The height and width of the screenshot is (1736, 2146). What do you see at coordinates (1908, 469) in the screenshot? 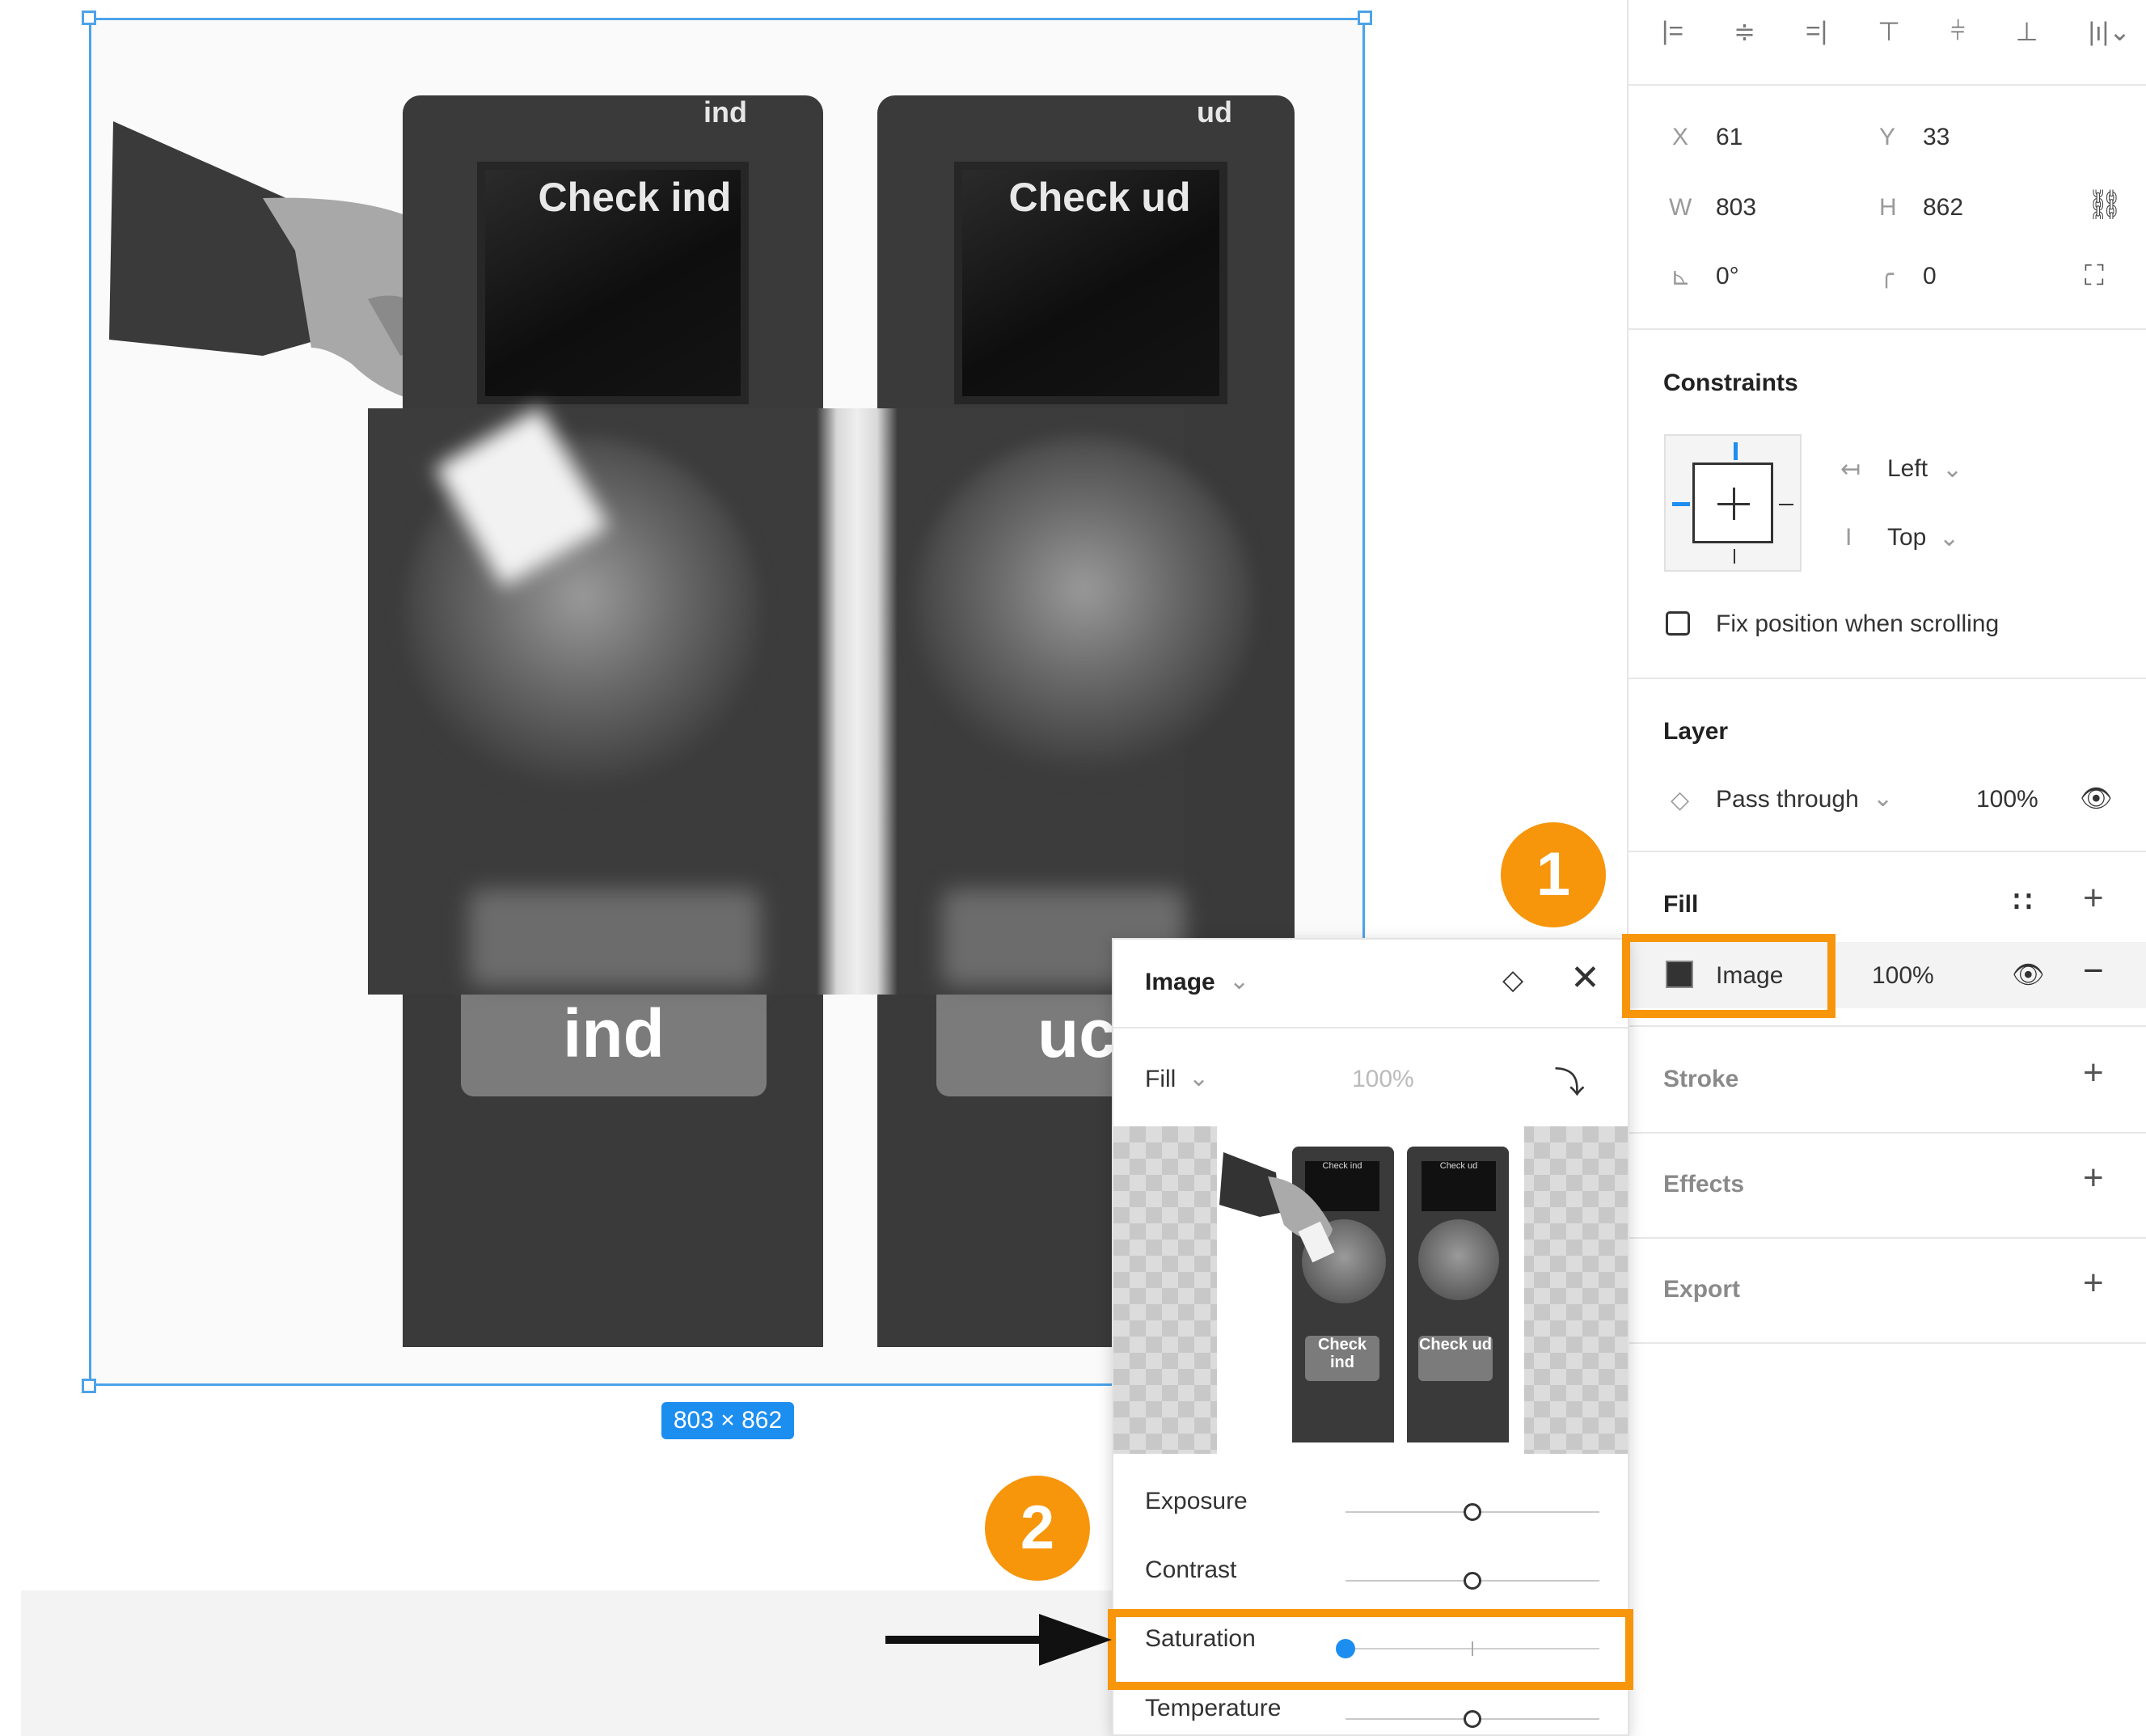
I see `horizontal-constraint-select: Left` at bounding box center [1908, 469].